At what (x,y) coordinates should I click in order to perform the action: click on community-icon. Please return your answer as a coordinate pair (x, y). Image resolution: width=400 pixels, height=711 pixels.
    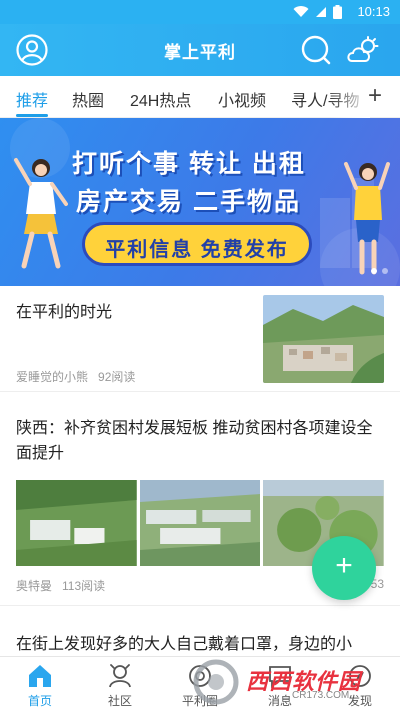
    Looking at the image, I should click on (120, 676).